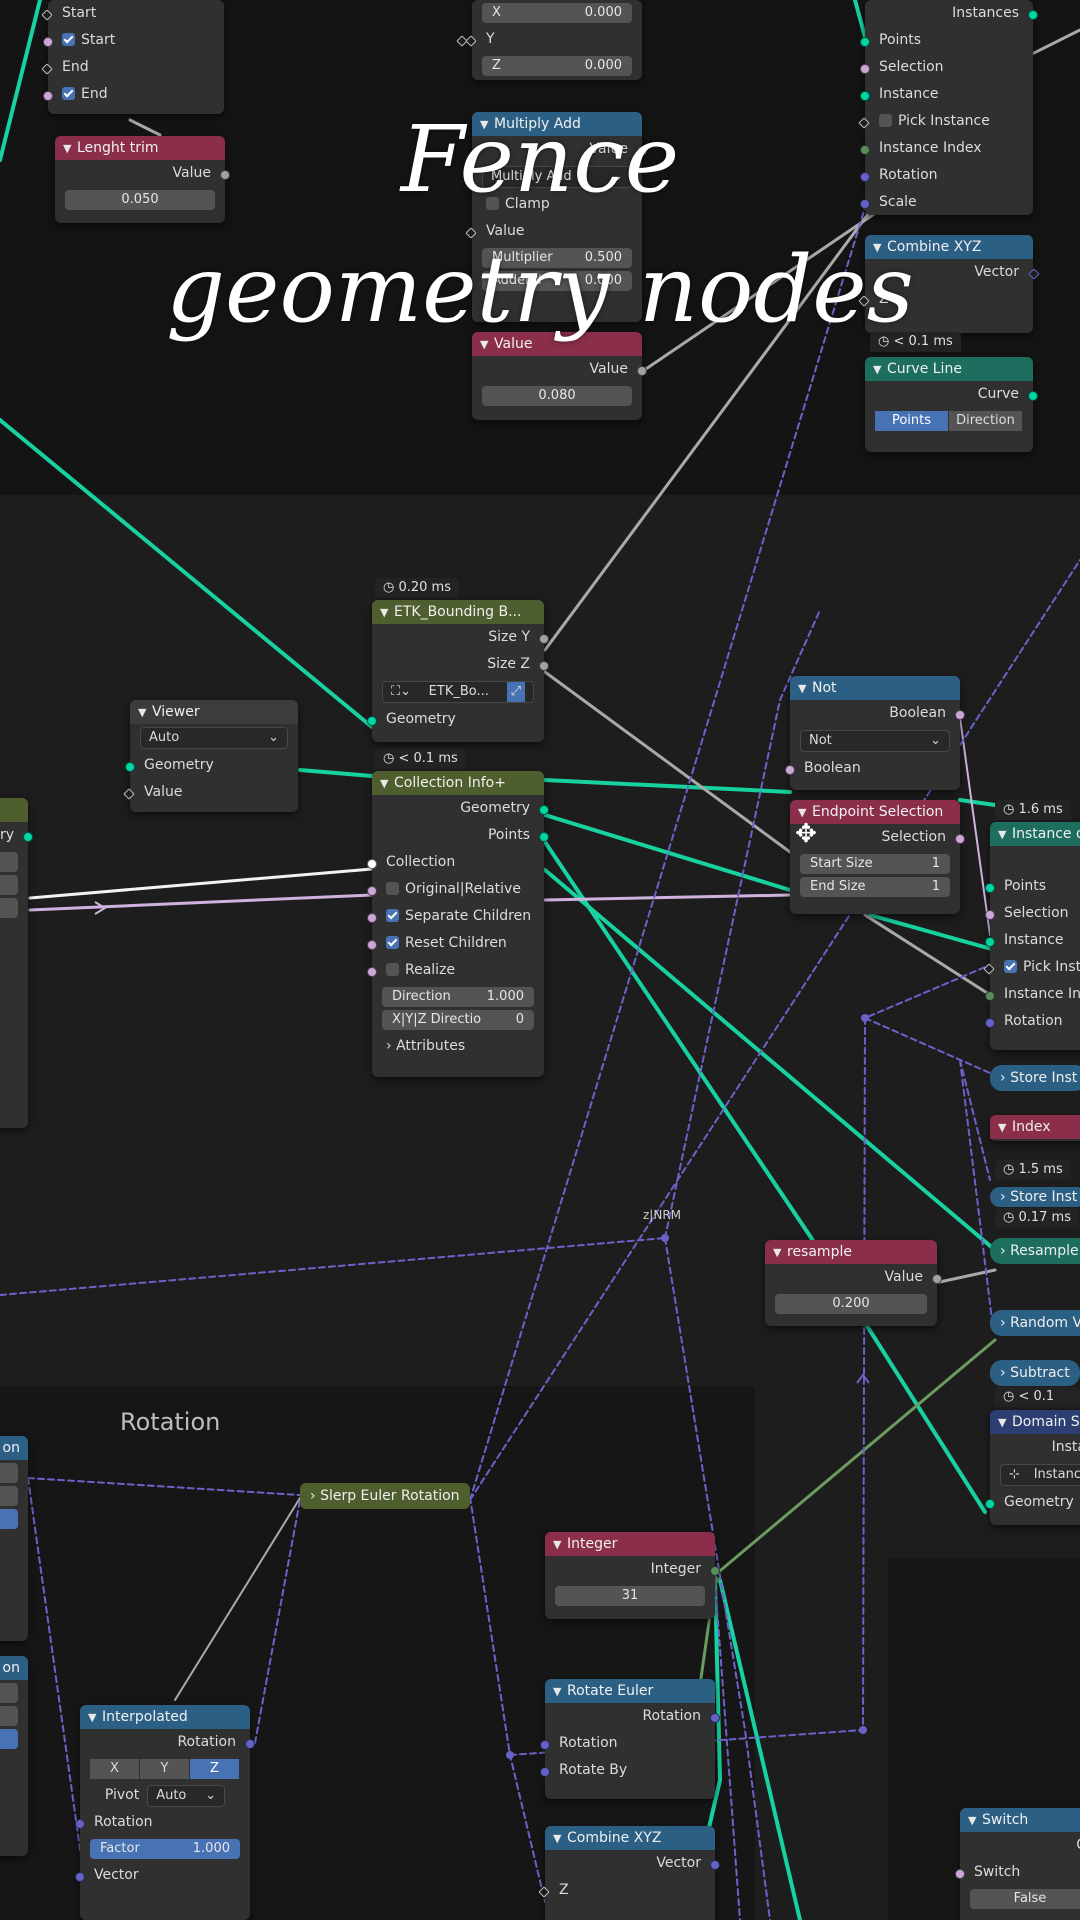  I want to click on attributes-panel-toggle: › Attributes, so click(458, 1046).